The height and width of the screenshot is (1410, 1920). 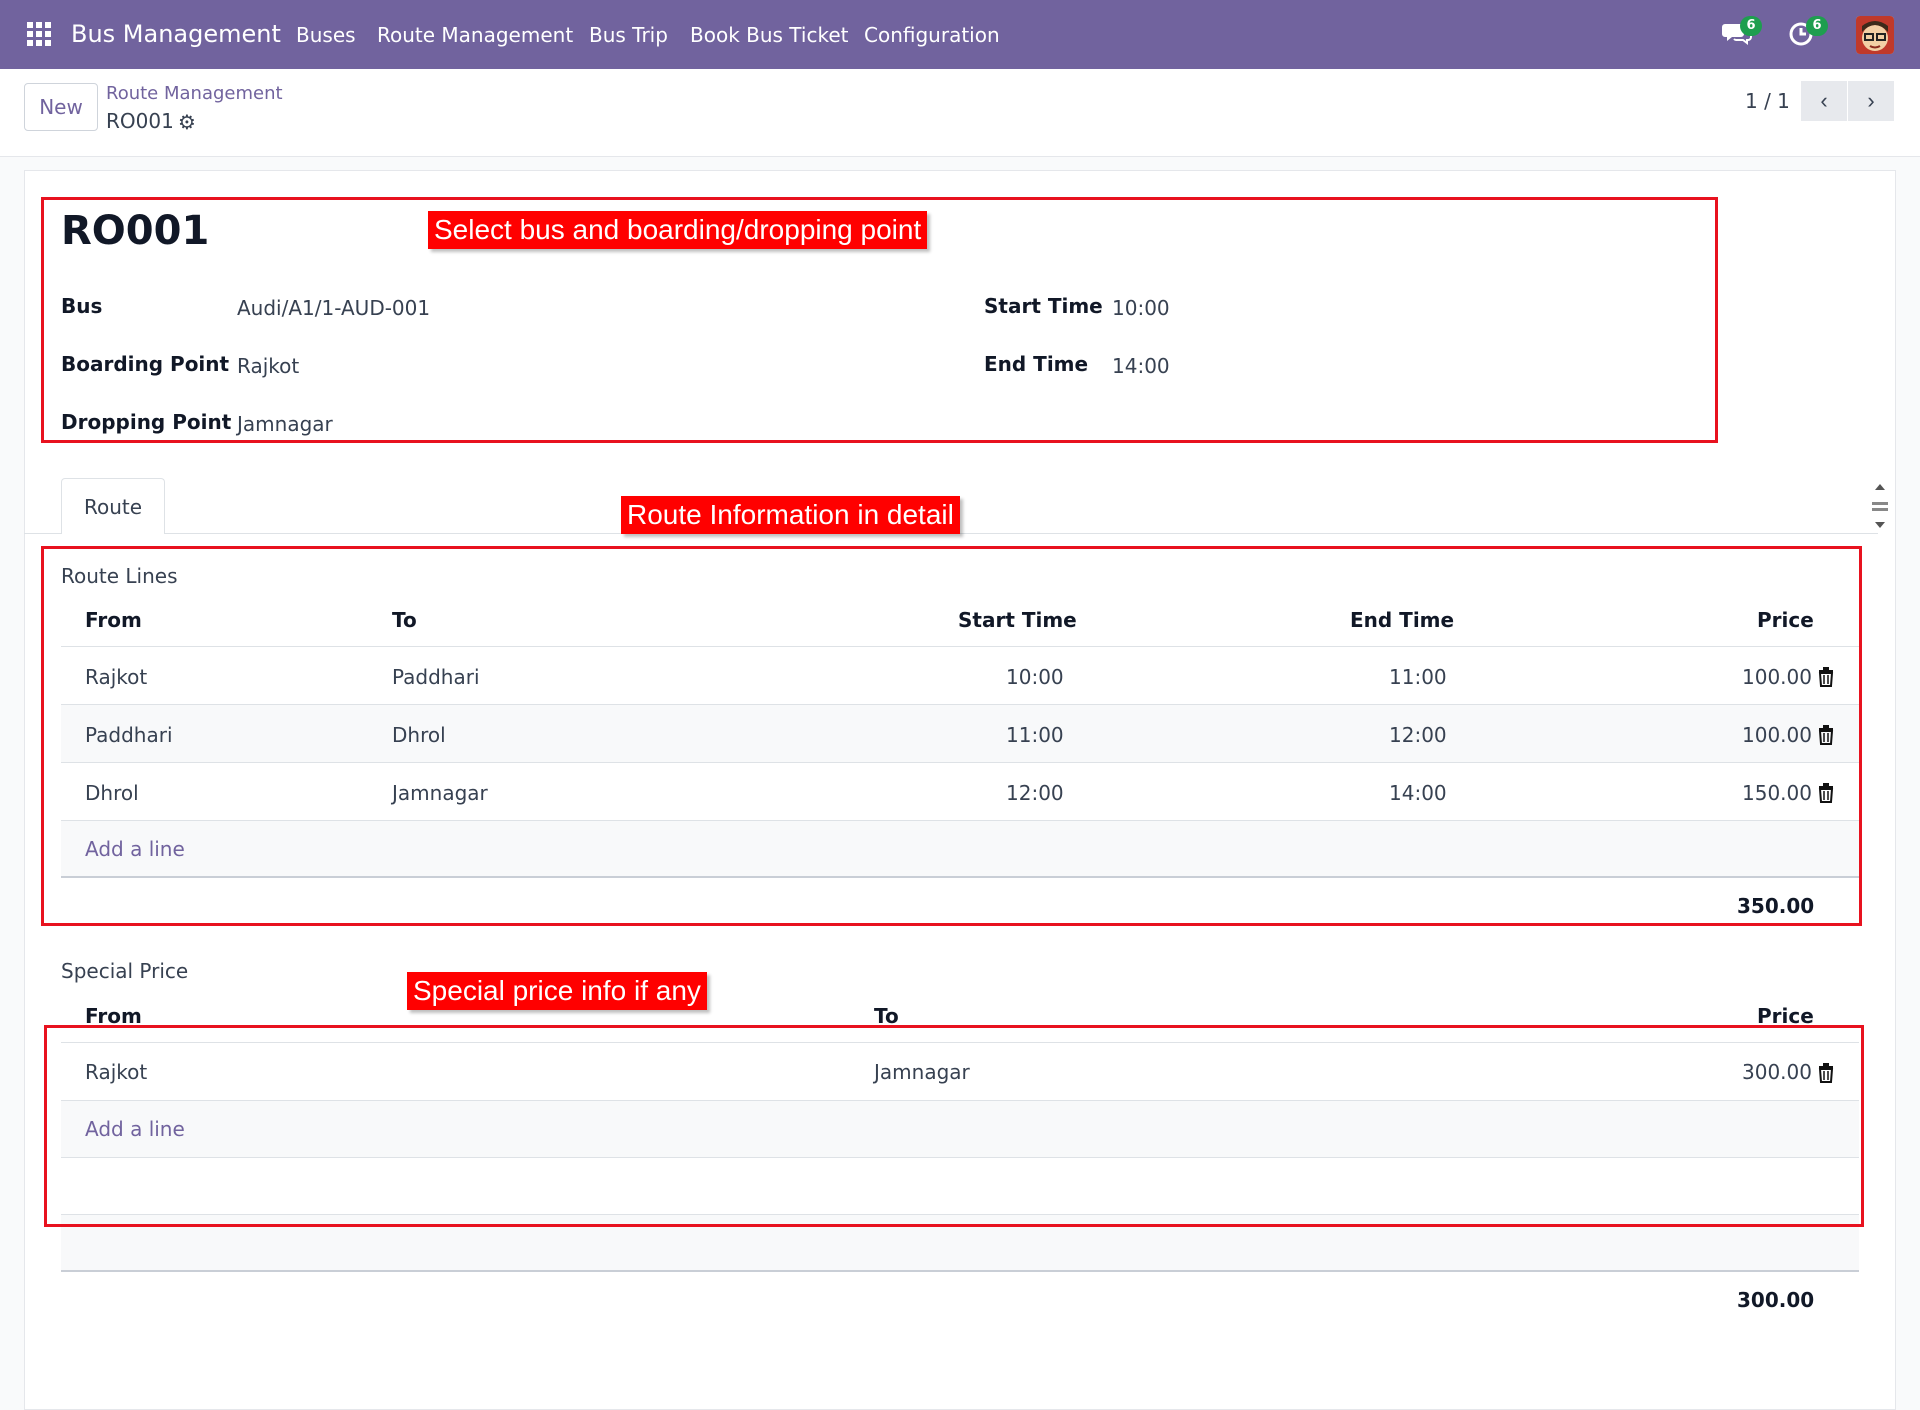 What do you see at coordinates (678, 230) in the screenshot?
I see `annotation-label-select-bus: Select bus and boarding/dropping point` at bounding box center [678, 230].